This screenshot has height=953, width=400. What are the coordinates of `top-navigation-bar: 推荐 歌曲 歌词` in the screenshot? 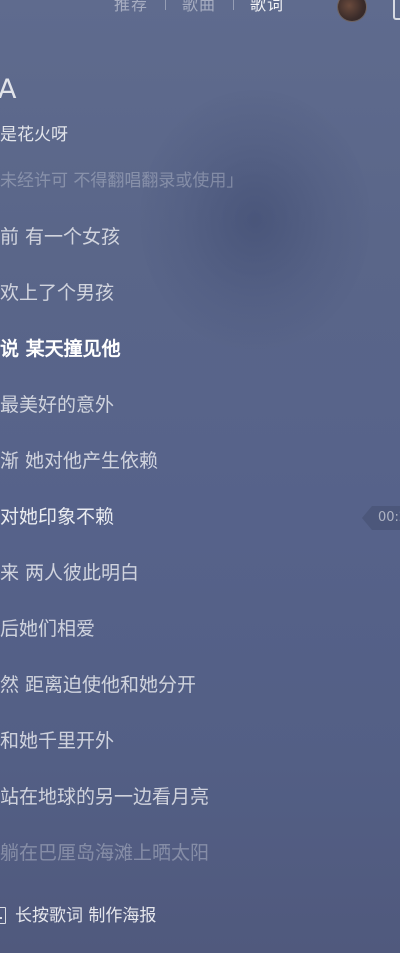 It's located at (200, 15).